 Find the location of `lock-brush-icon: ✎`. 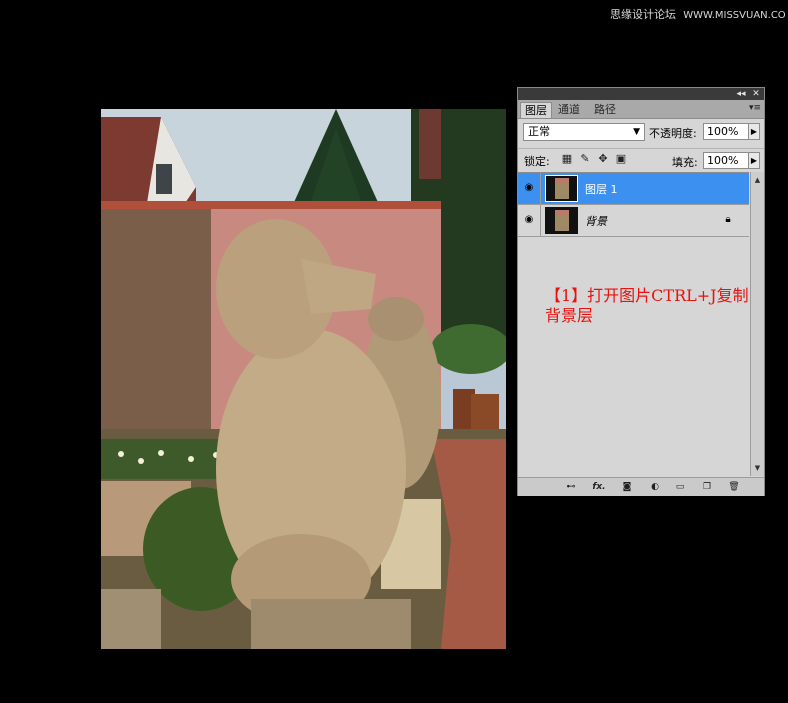

lock-brush-icon: ✎ is located at coordinates (585, 159).